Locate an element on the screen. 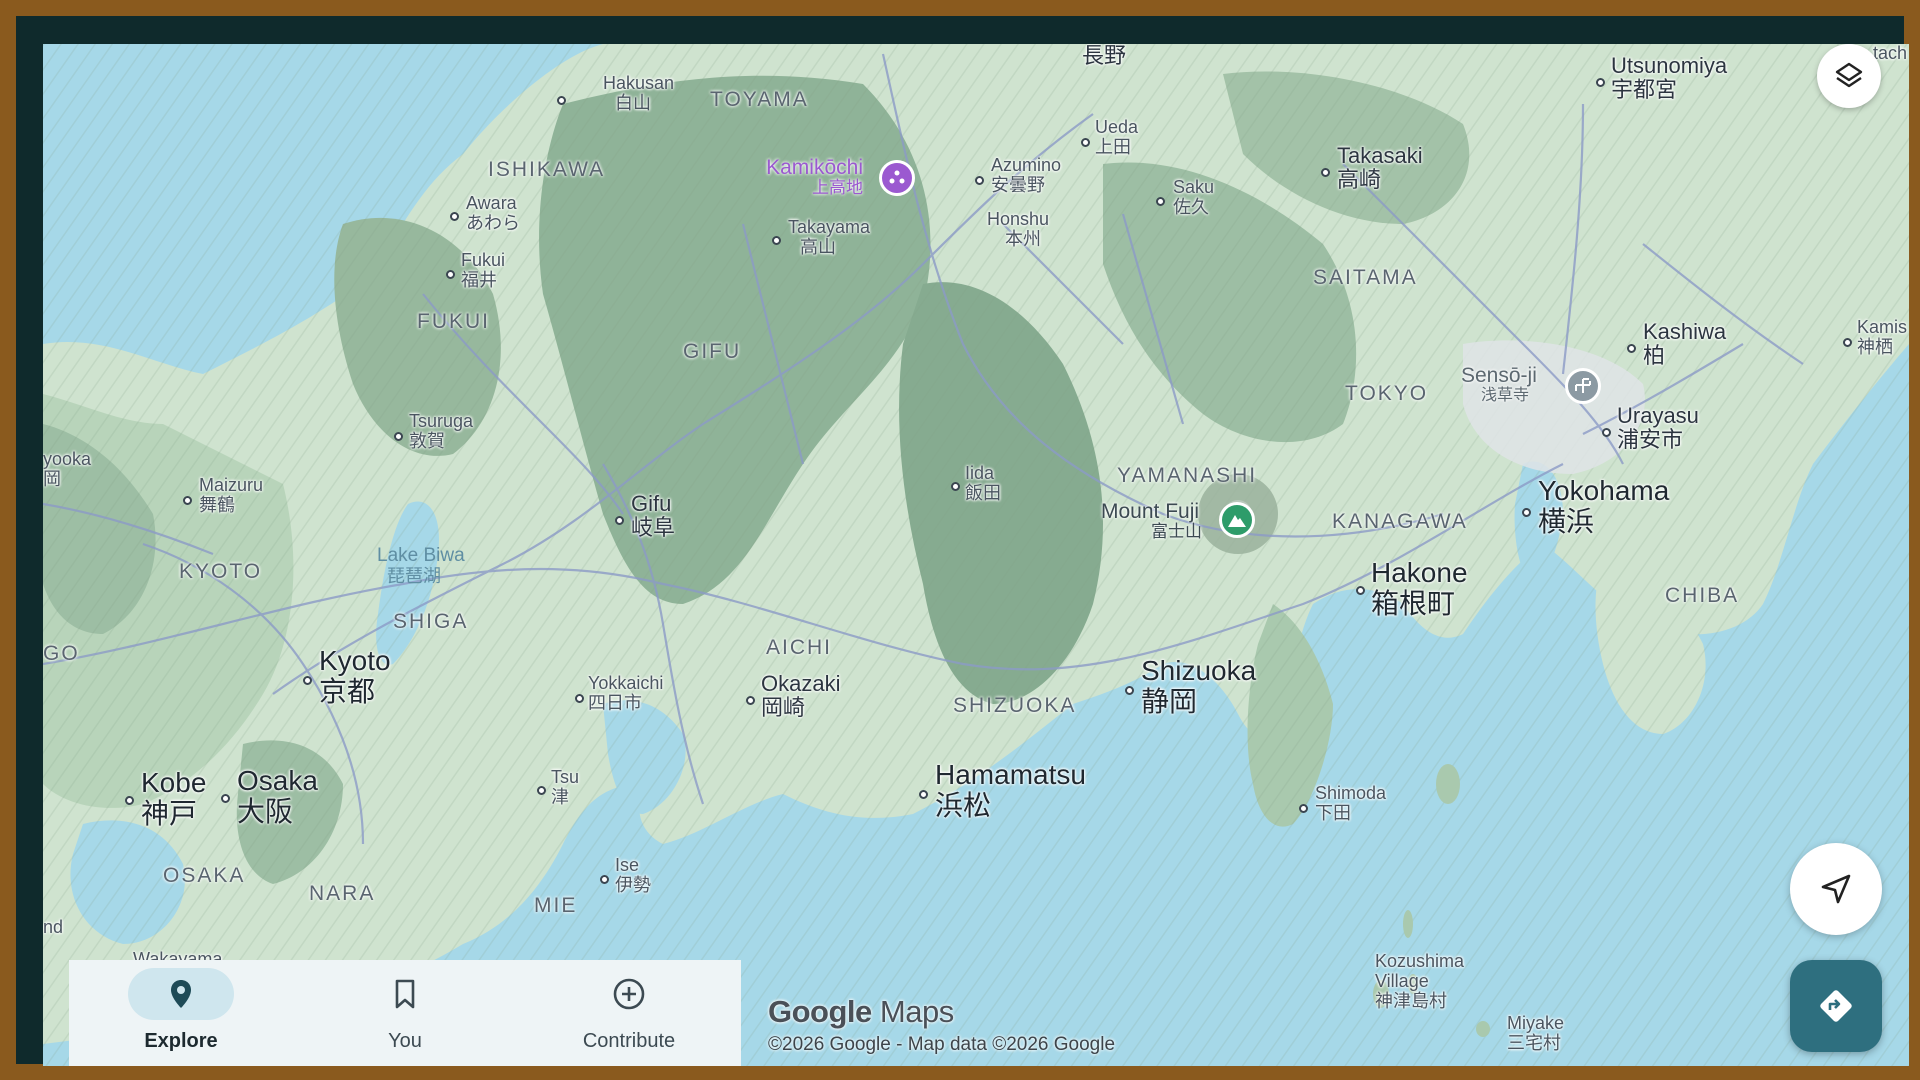 The image size is (1920, 1080). nav-contribute-pill is located at coordinates (629, 994).